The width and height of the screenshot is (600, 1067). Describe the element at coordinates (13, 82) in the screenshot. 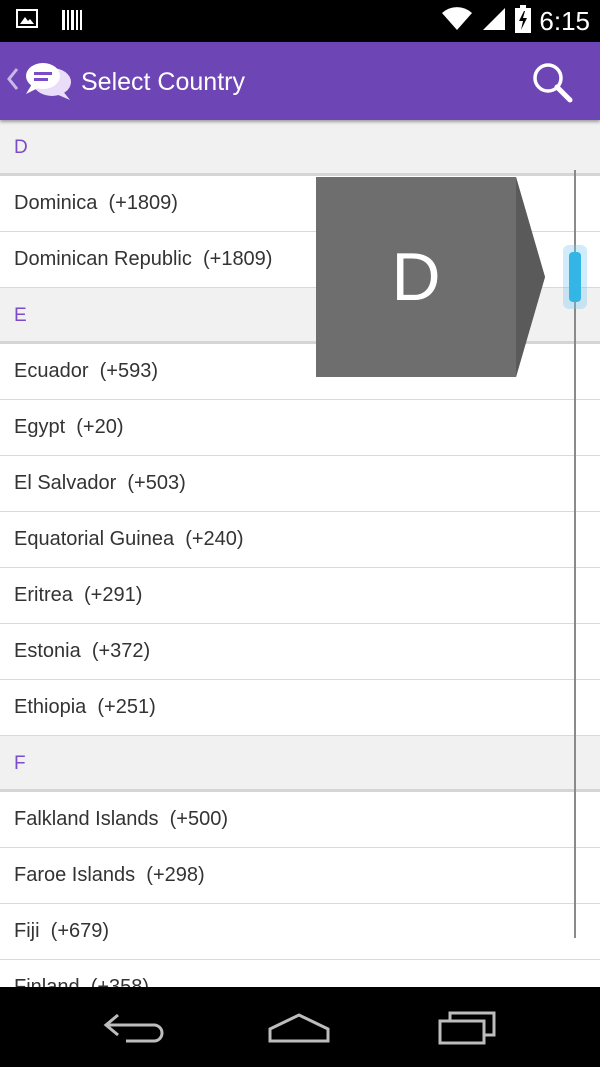

I see `chevron-left-icon` at that location.